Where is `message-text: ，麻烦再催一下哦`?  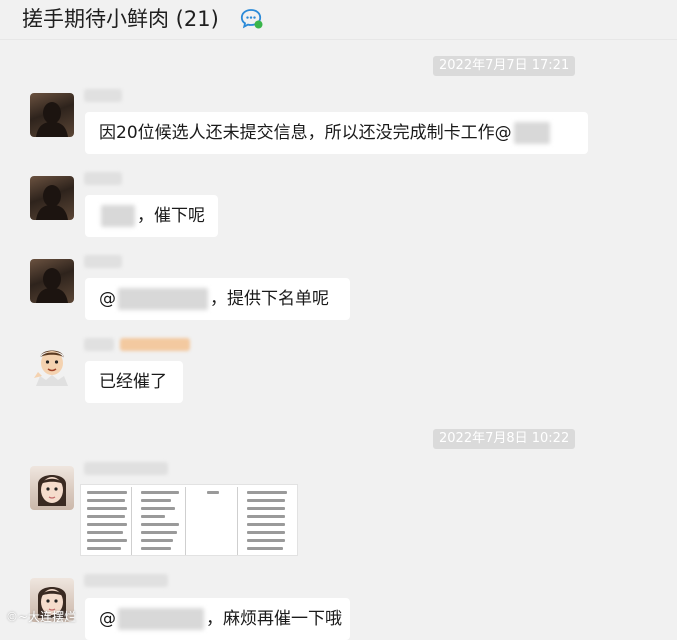
message-text: ，麻烦再催一下哦 is located at coordinates (274, 619).